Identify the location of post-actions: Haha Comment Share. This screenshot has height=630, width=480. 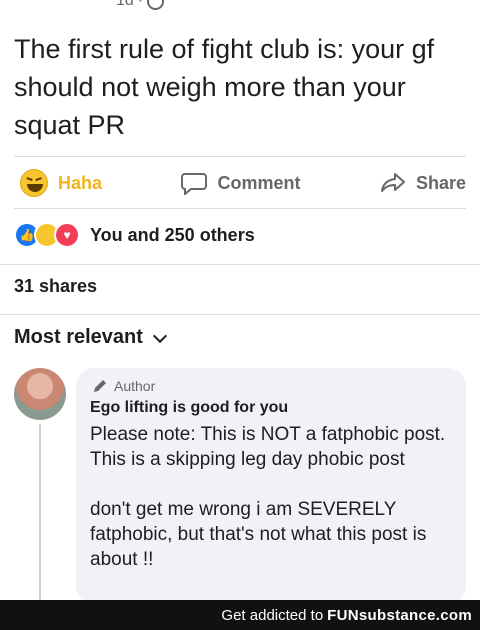
(243, 183).